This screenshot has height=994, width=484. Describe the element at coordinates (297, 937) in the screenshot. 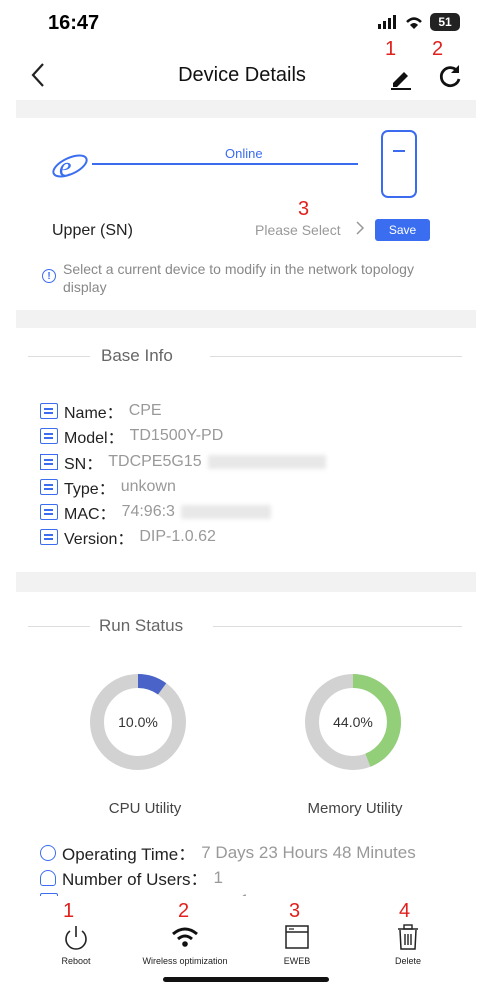

I see `browser-window-icon` at that location.